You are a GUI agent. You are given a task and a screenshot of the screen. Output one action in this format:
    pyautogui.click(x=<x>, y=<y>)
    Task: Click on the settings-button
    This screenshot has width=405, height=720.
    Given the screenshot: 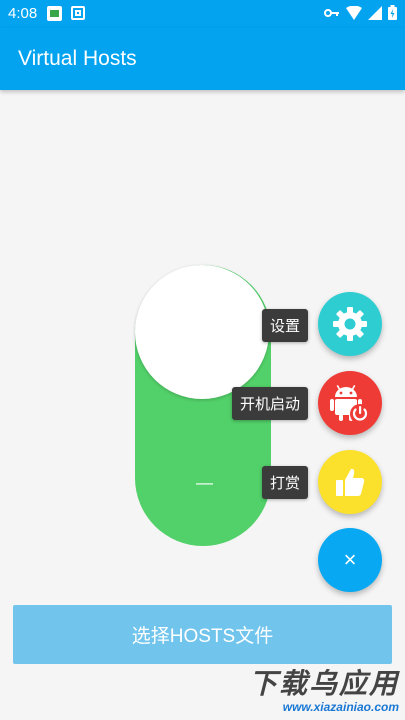 What is the action you would take?
    pyautogui.click(x=350, y=324)
    